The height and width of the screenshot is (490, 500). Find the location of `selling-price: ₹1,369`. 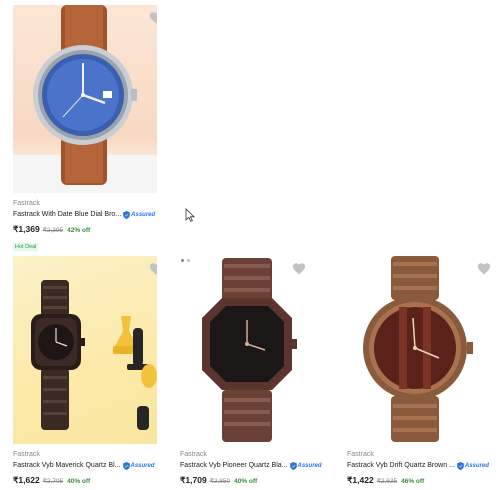

selling-price: ₹1,369 is located at coordinates (26, 229).